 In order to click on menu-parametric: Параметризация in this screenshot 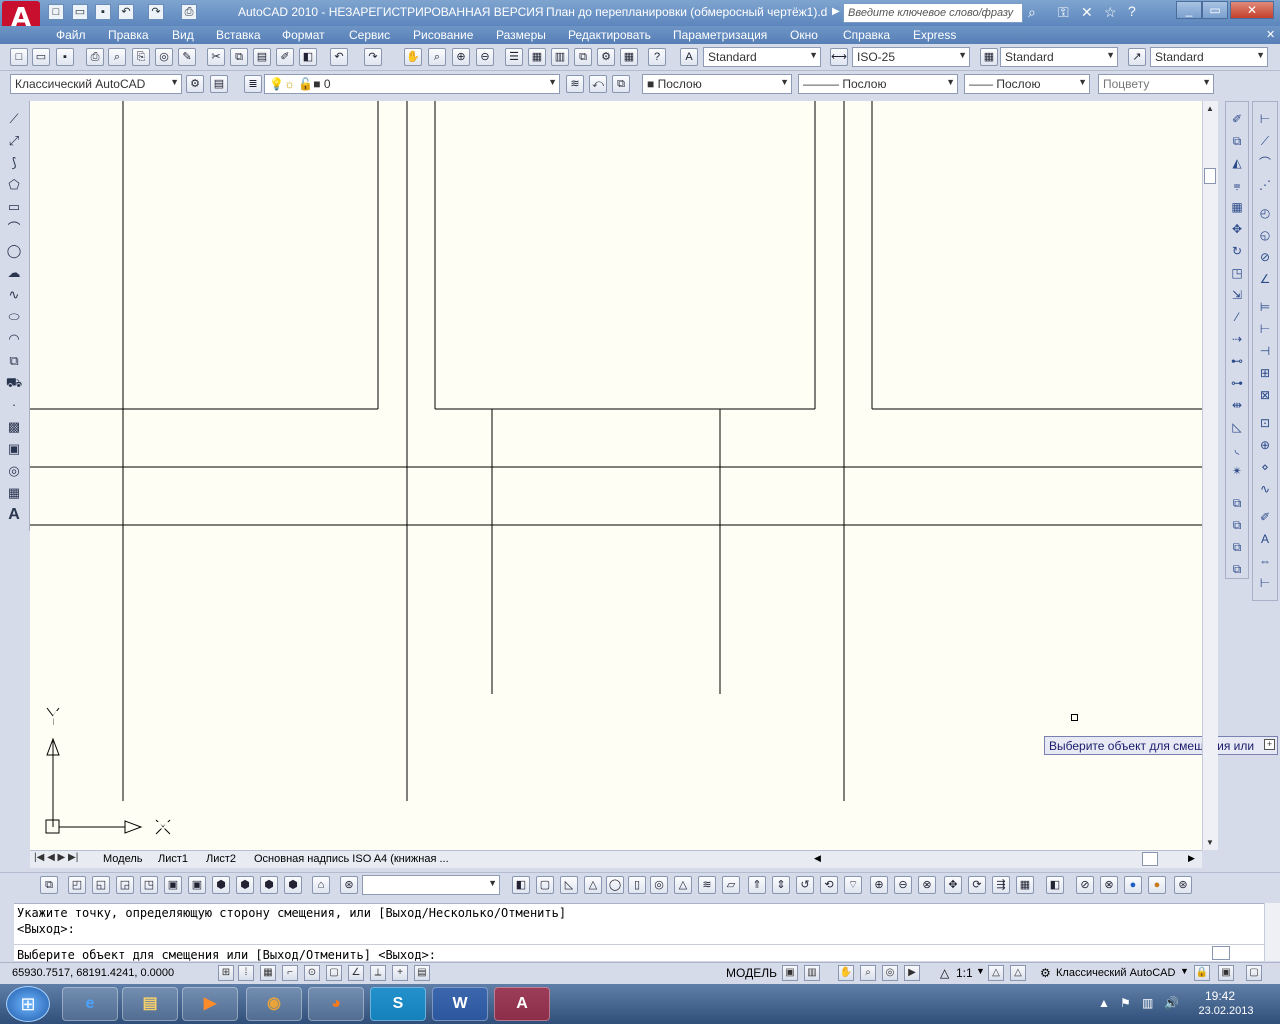, I will do `click(720, 35)`.